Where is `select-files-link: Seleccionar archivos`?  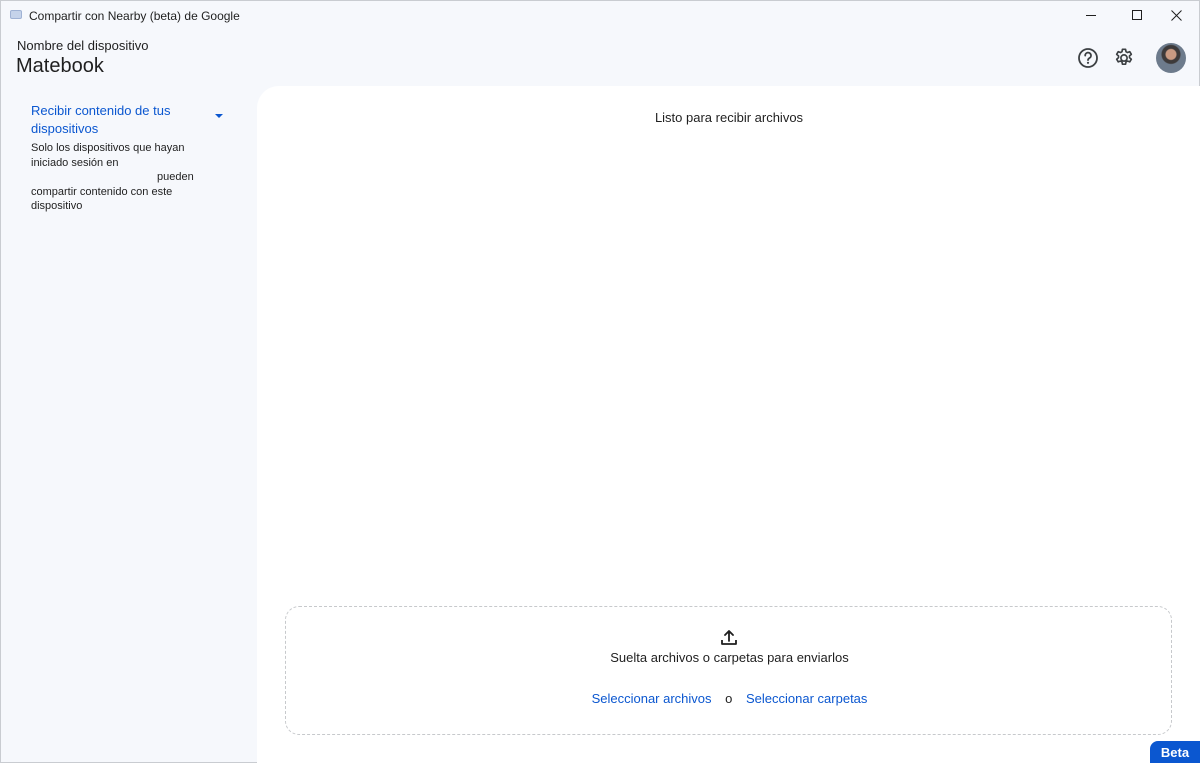
select-files-link: Seleccionar archivos is located at coordinates (652, 698).